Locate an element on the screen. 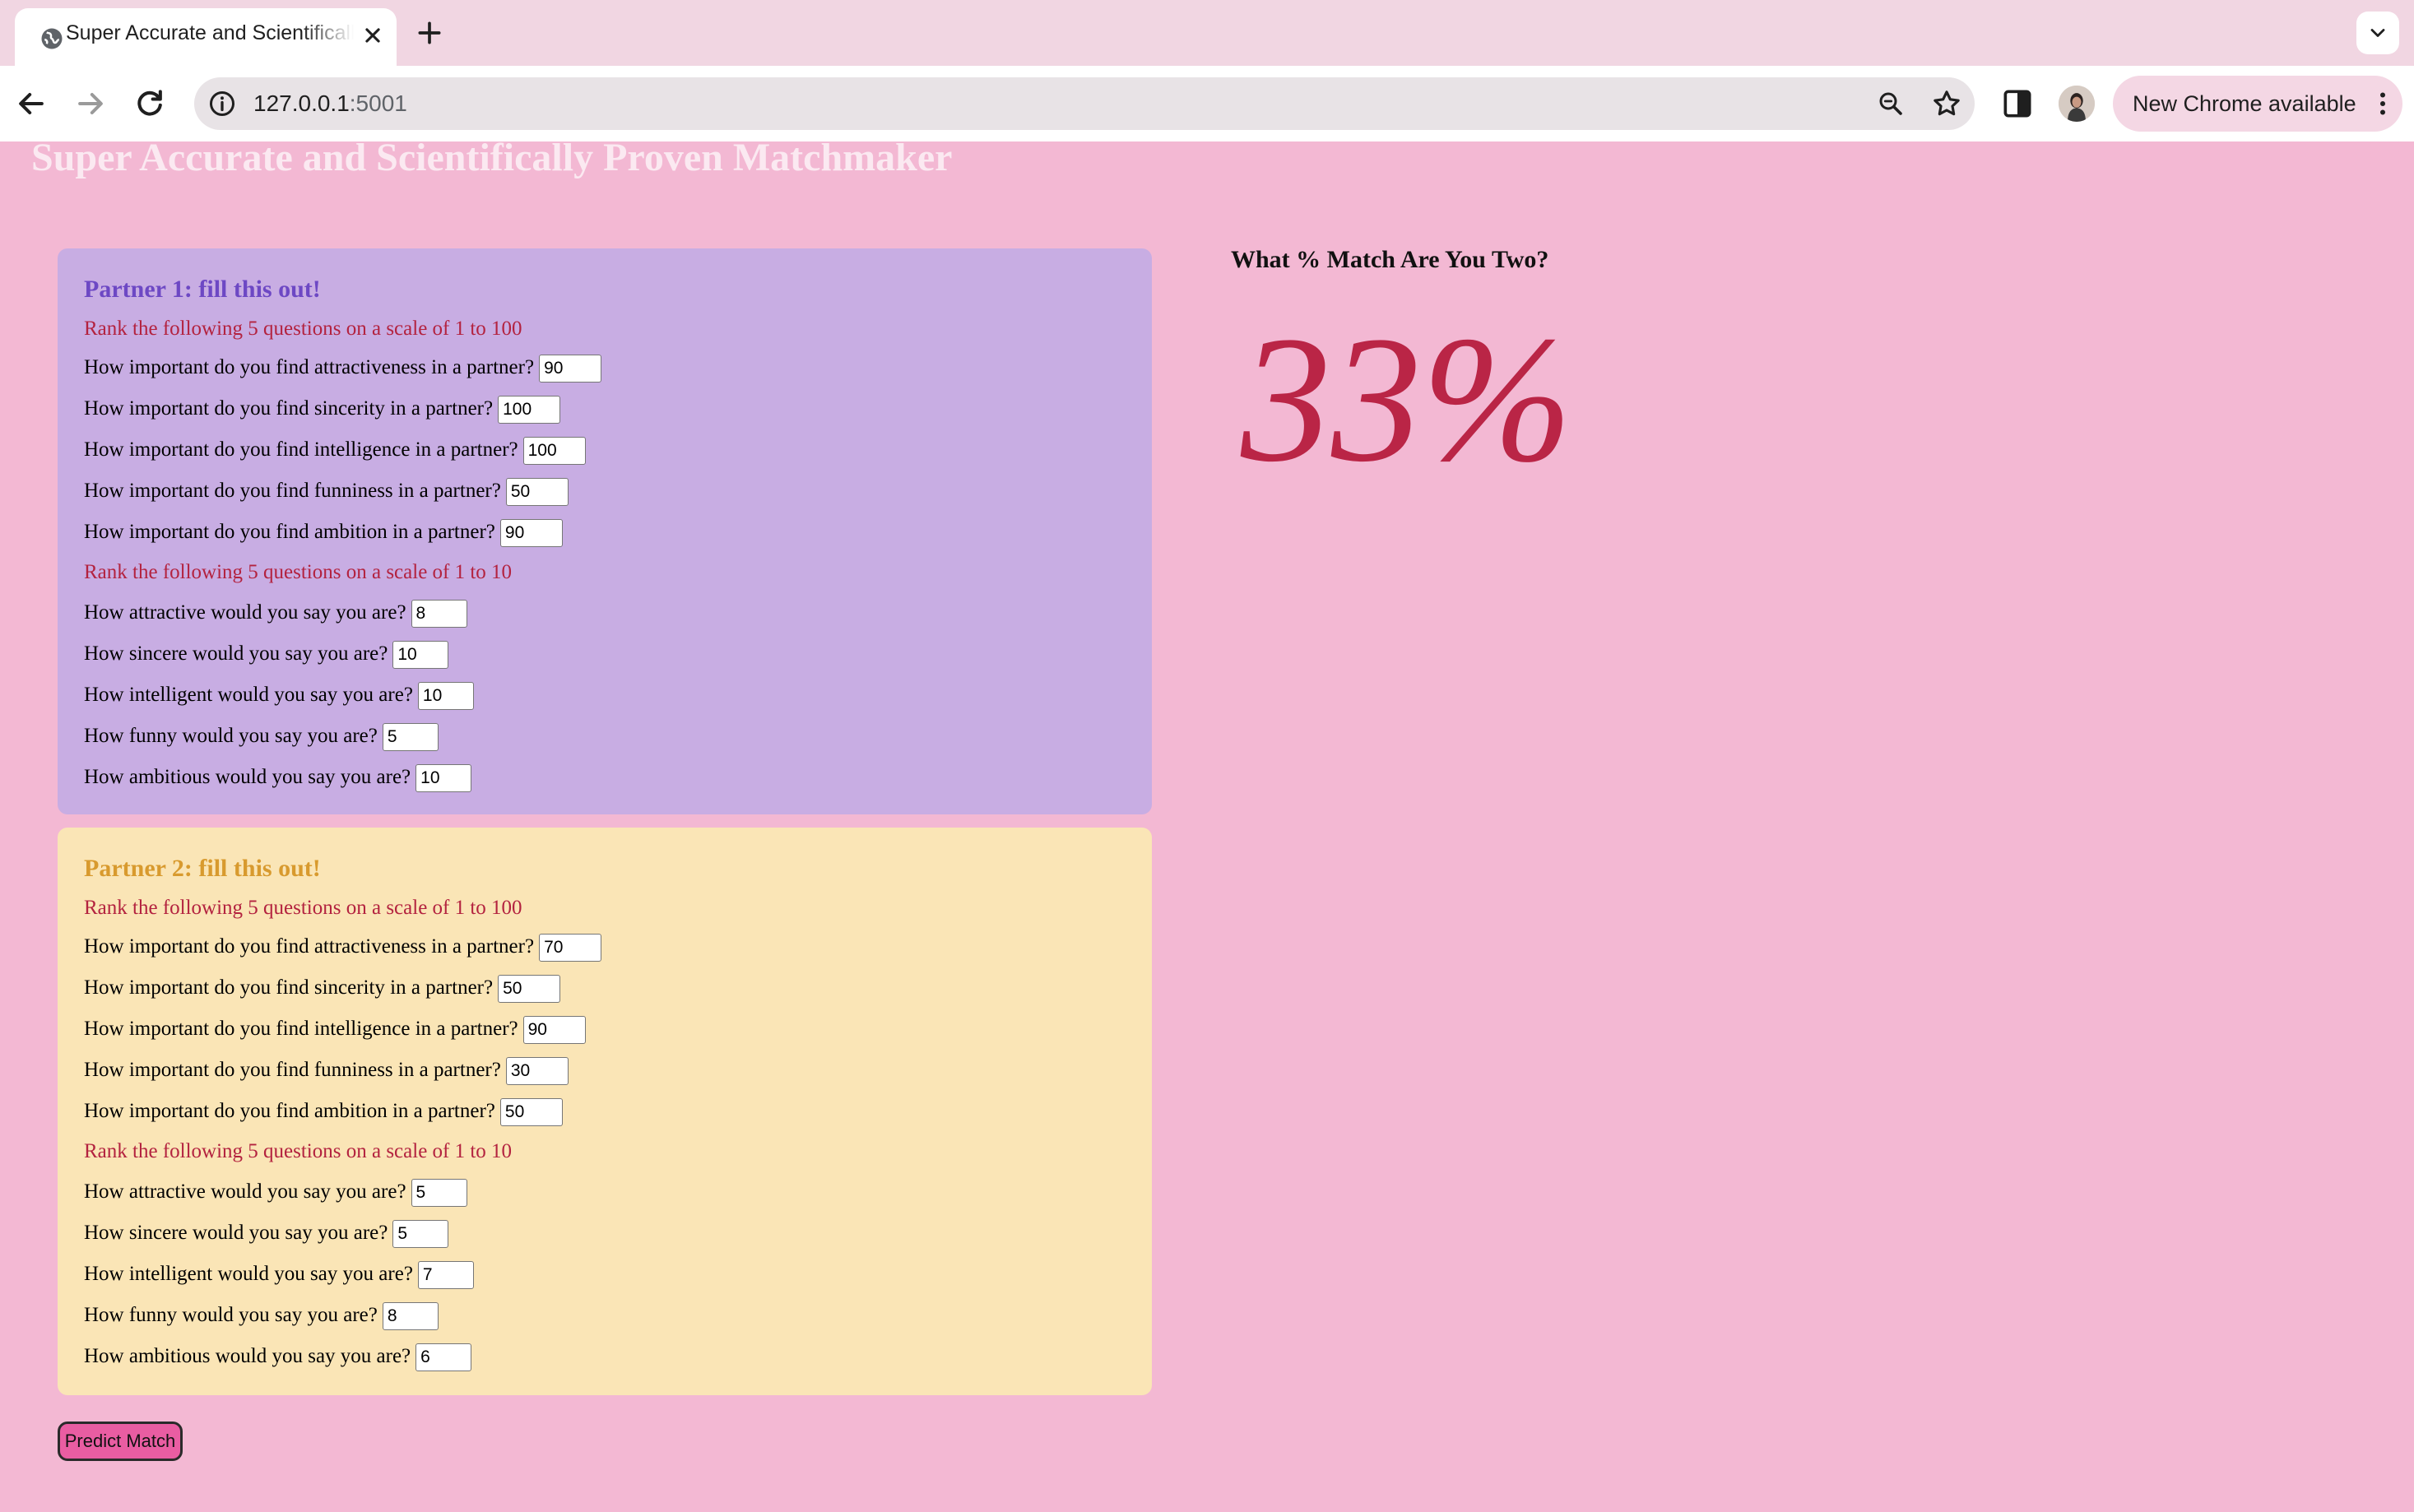 The width and height of the screenshot is (2414, 1512). partner1-importance-ambition-input is located at coordinates (531, 533).